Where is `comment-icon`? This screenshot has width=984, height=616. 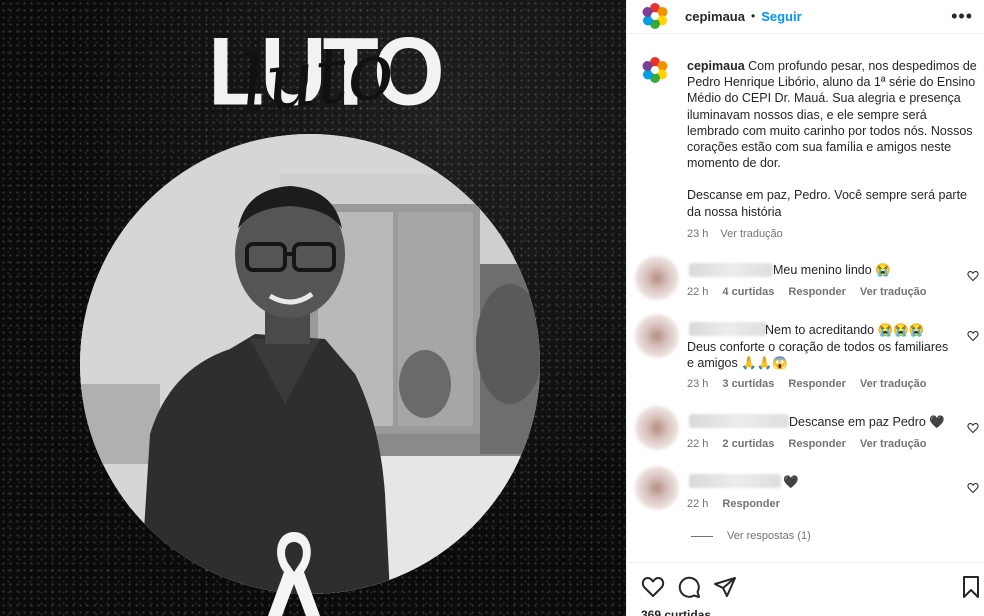
comment-icon is located at coordinates (689, 587).